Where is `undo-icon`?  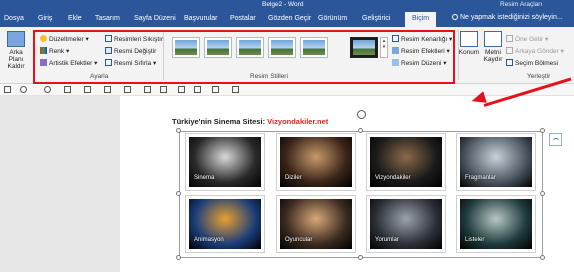 undo-icon is located at coordinates (23, 89).